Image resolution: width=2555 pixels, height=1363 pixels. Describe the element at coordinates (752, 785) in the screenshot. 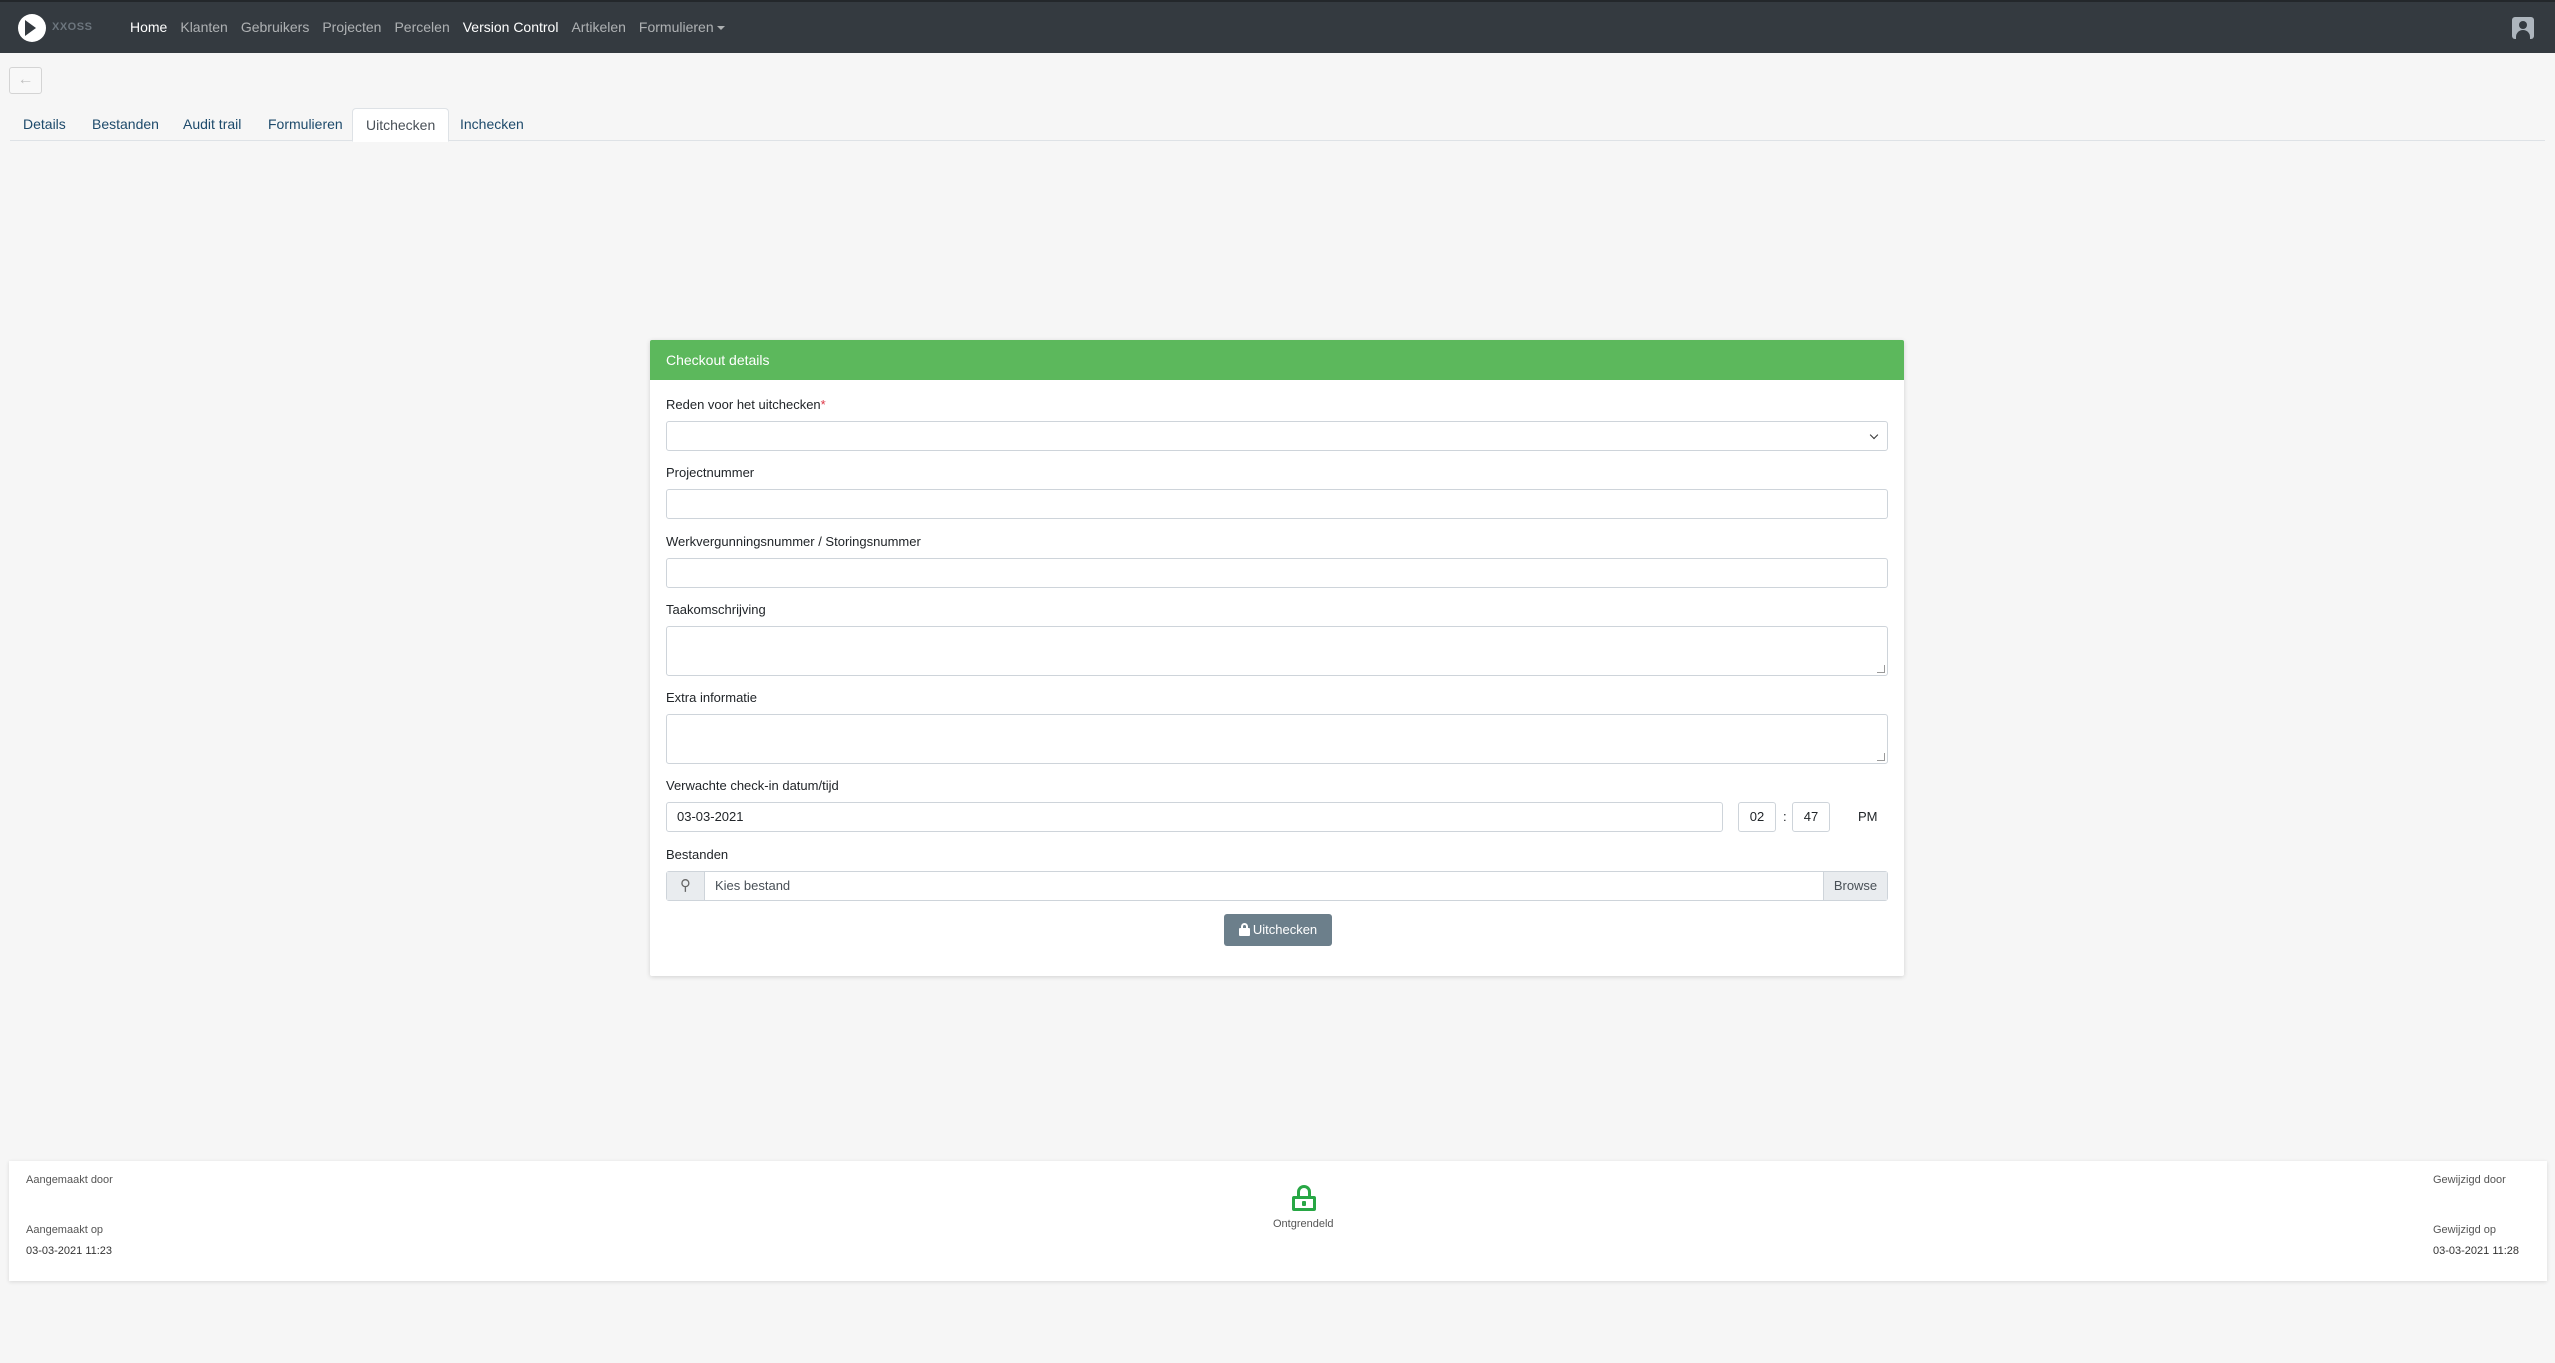

I see `checkin-label: Verwachte check-in datum/tijd` at that location.